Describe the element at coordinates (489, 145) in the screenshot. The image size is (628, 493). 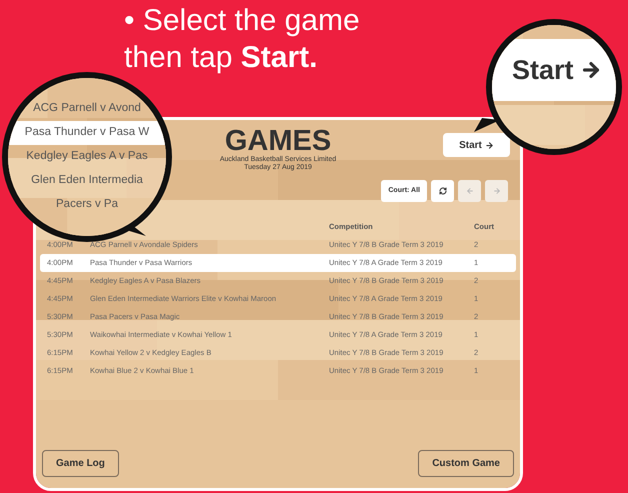
I see `arrow-icon` at that location.